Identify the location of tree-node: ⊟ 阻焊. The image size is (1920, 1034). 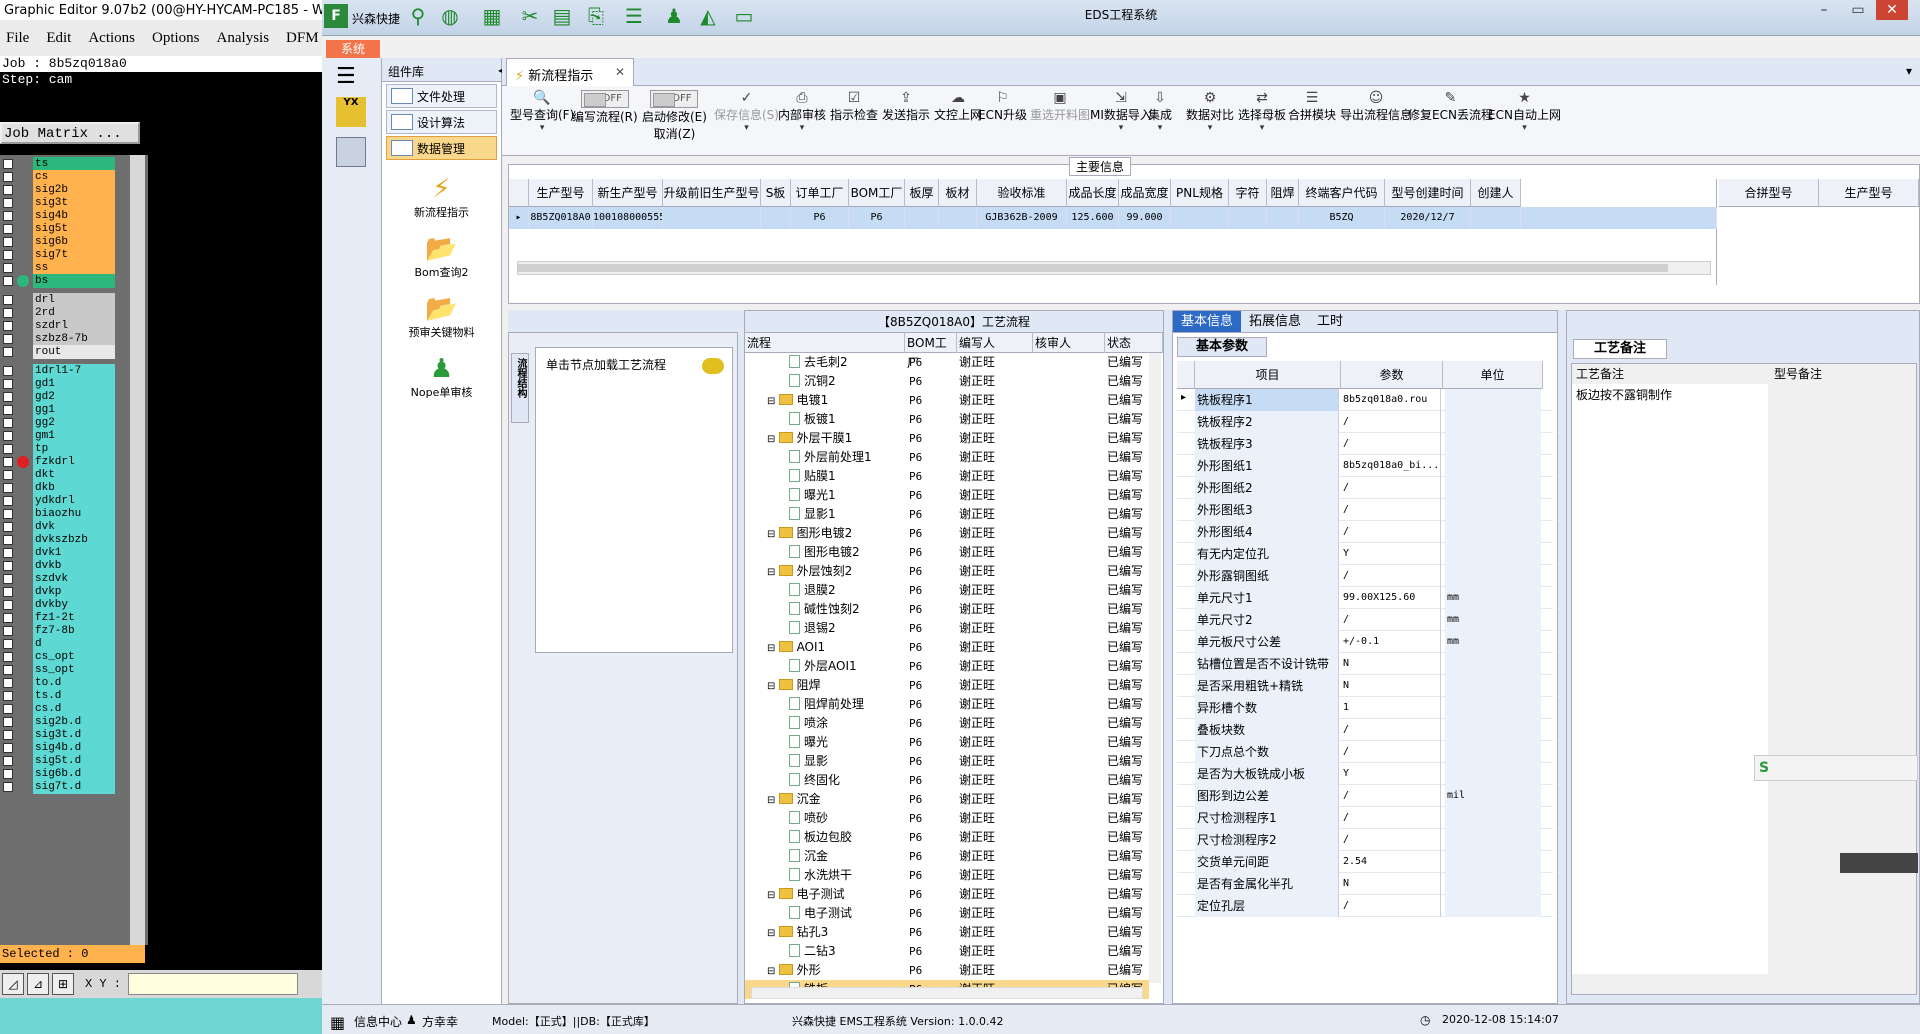
(794, 686).